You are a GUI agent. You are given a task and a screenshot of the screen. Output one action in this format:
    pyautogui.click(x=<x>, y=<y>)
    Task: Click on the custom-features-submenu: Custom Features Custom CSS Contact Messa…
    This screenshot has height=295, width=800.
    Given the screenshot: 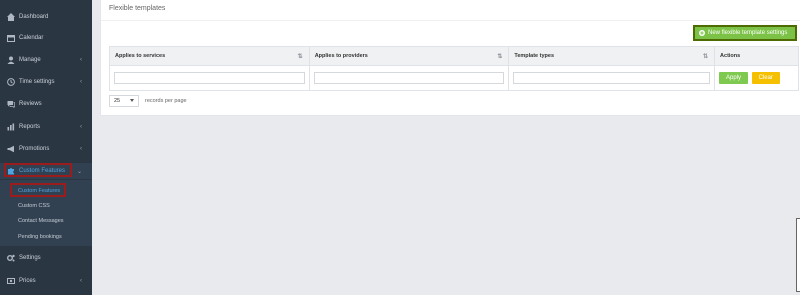 What is the action you would take?
    pyautogui.click(x=46, y=213)
    